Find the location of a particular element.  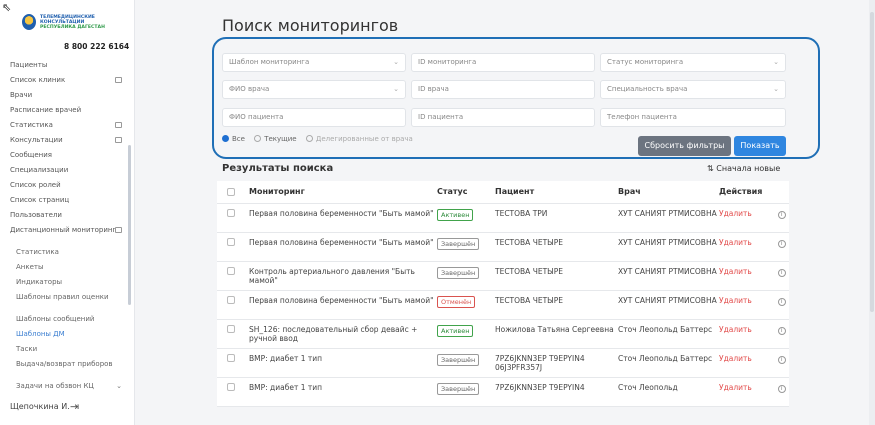

header-actions: Действия is located at coordinates (754, 192).